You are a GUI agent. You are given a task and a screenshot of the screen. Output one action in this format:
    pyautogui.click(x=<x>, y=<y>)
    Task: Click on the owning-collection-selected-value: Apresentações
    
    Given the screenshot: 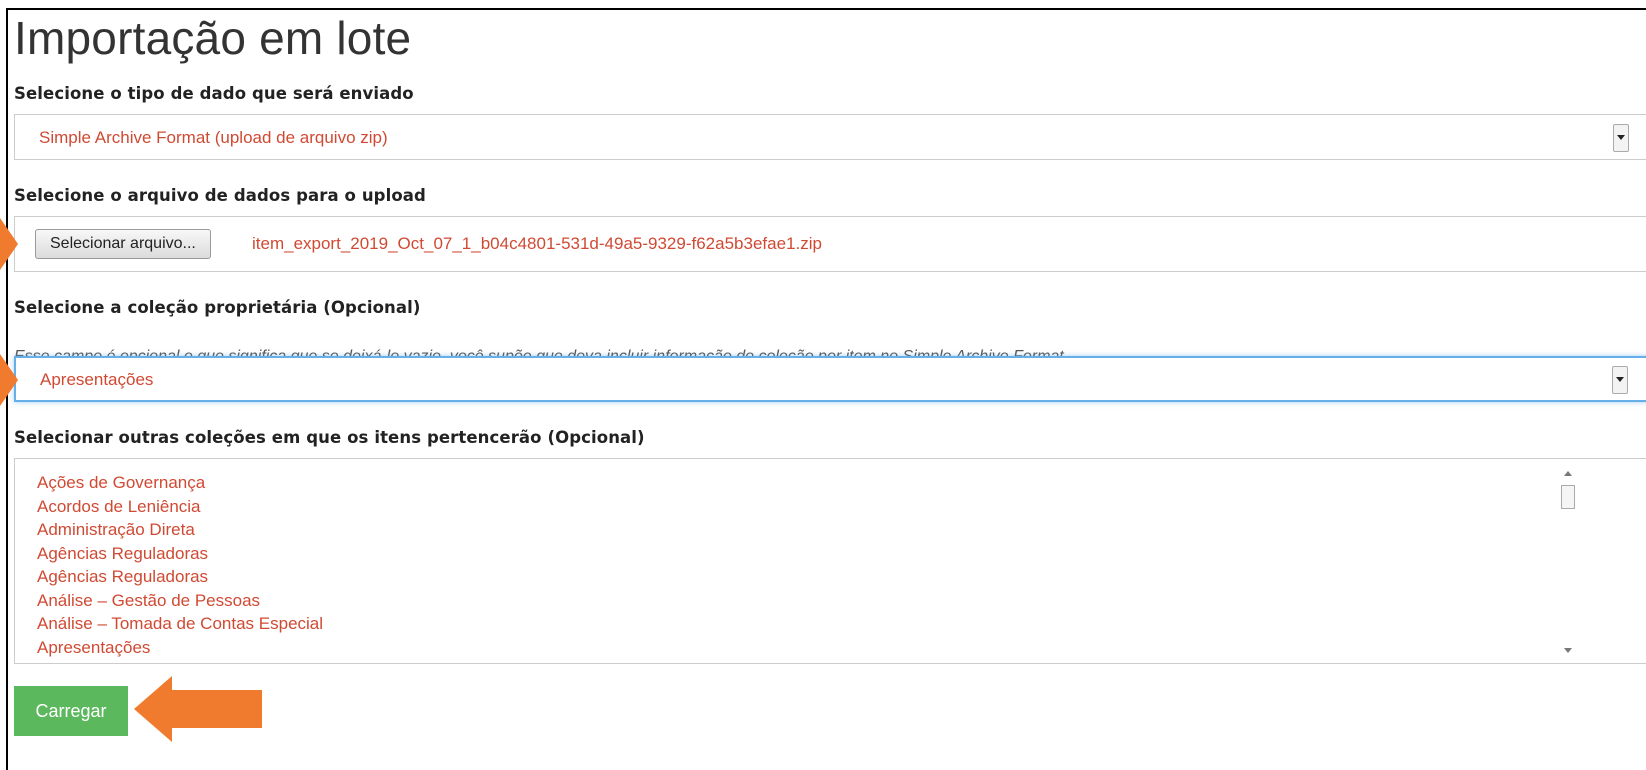 What is the action you would take?
    pyautogui.click(x=97, y=379)
    